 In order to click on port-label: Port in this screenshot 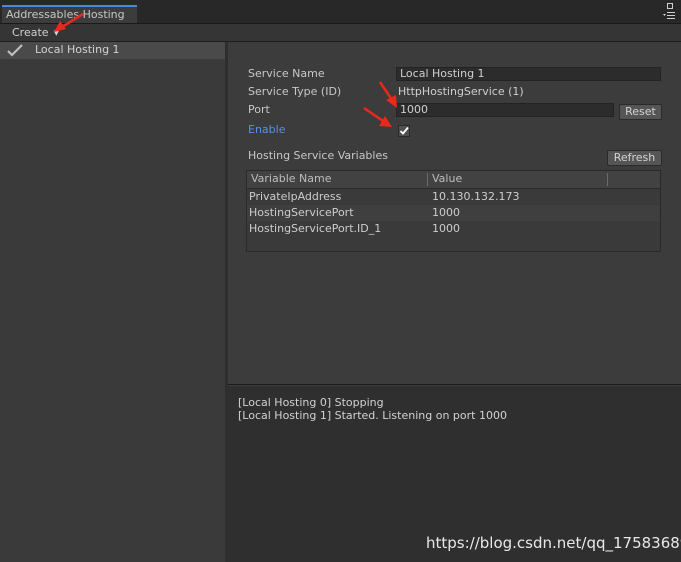, I will do `click(259, 109)`.